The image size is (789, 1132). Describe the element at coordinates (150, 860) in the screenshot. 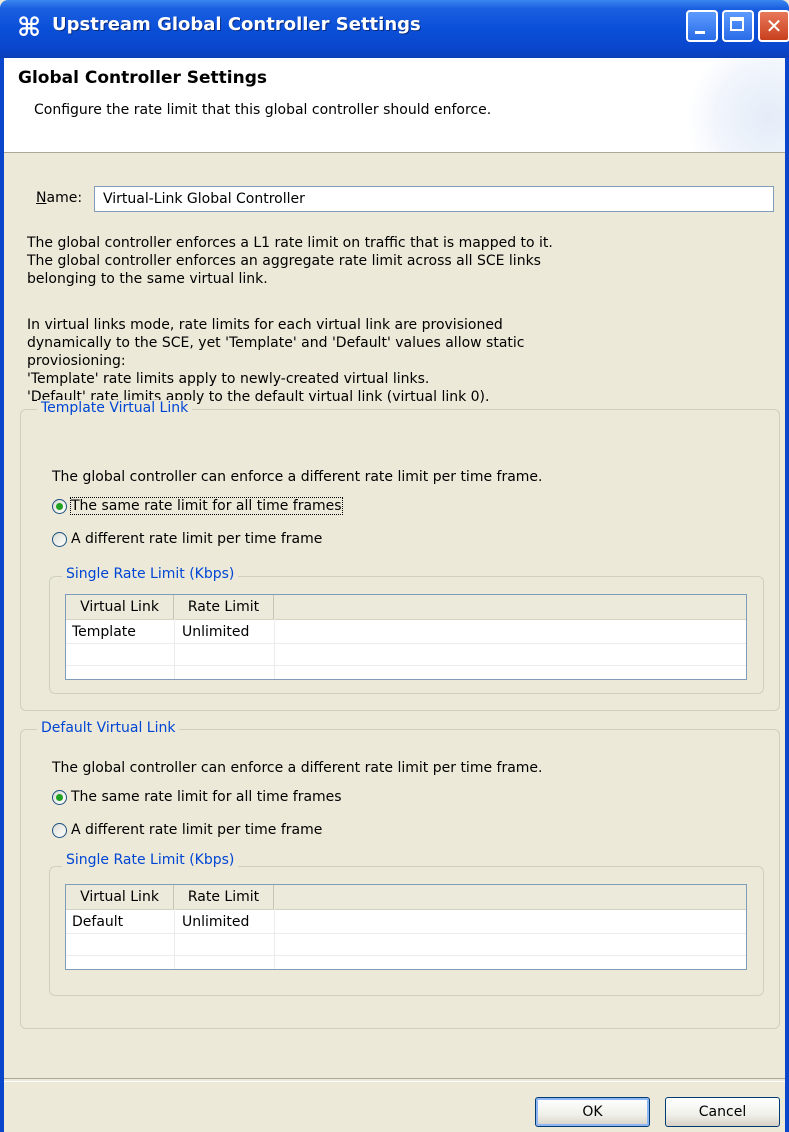

I see `default-sub-legend: Single Rate Limit (Kbps)` at that location.